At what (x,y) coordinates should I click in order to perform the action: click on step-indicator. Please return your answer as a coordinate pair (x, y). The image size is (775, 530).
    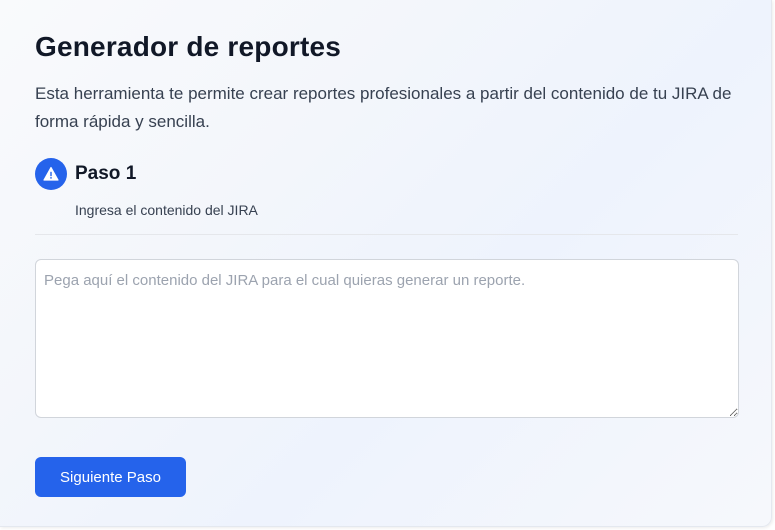
    Looking at the image, I should click on (51, 174).